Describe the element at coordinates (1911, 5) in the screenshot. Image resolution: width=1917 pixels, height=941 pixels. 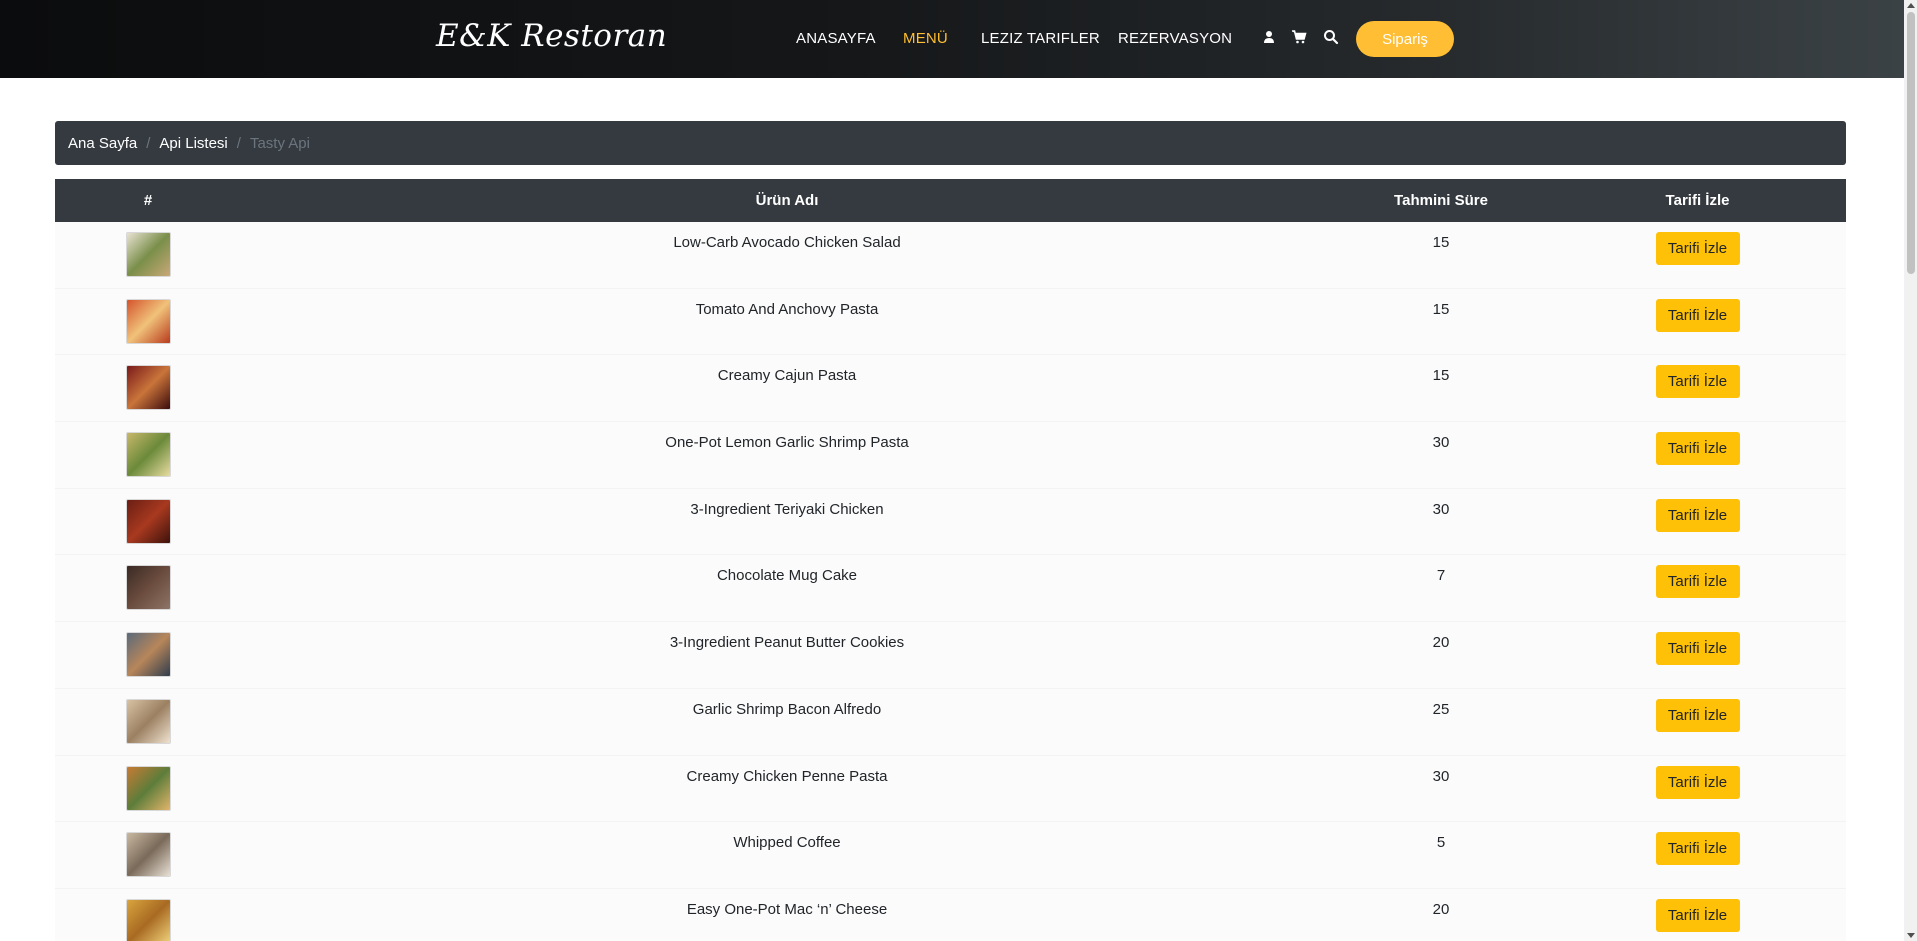
I see `scroll-up-arrow-icon` at that location.